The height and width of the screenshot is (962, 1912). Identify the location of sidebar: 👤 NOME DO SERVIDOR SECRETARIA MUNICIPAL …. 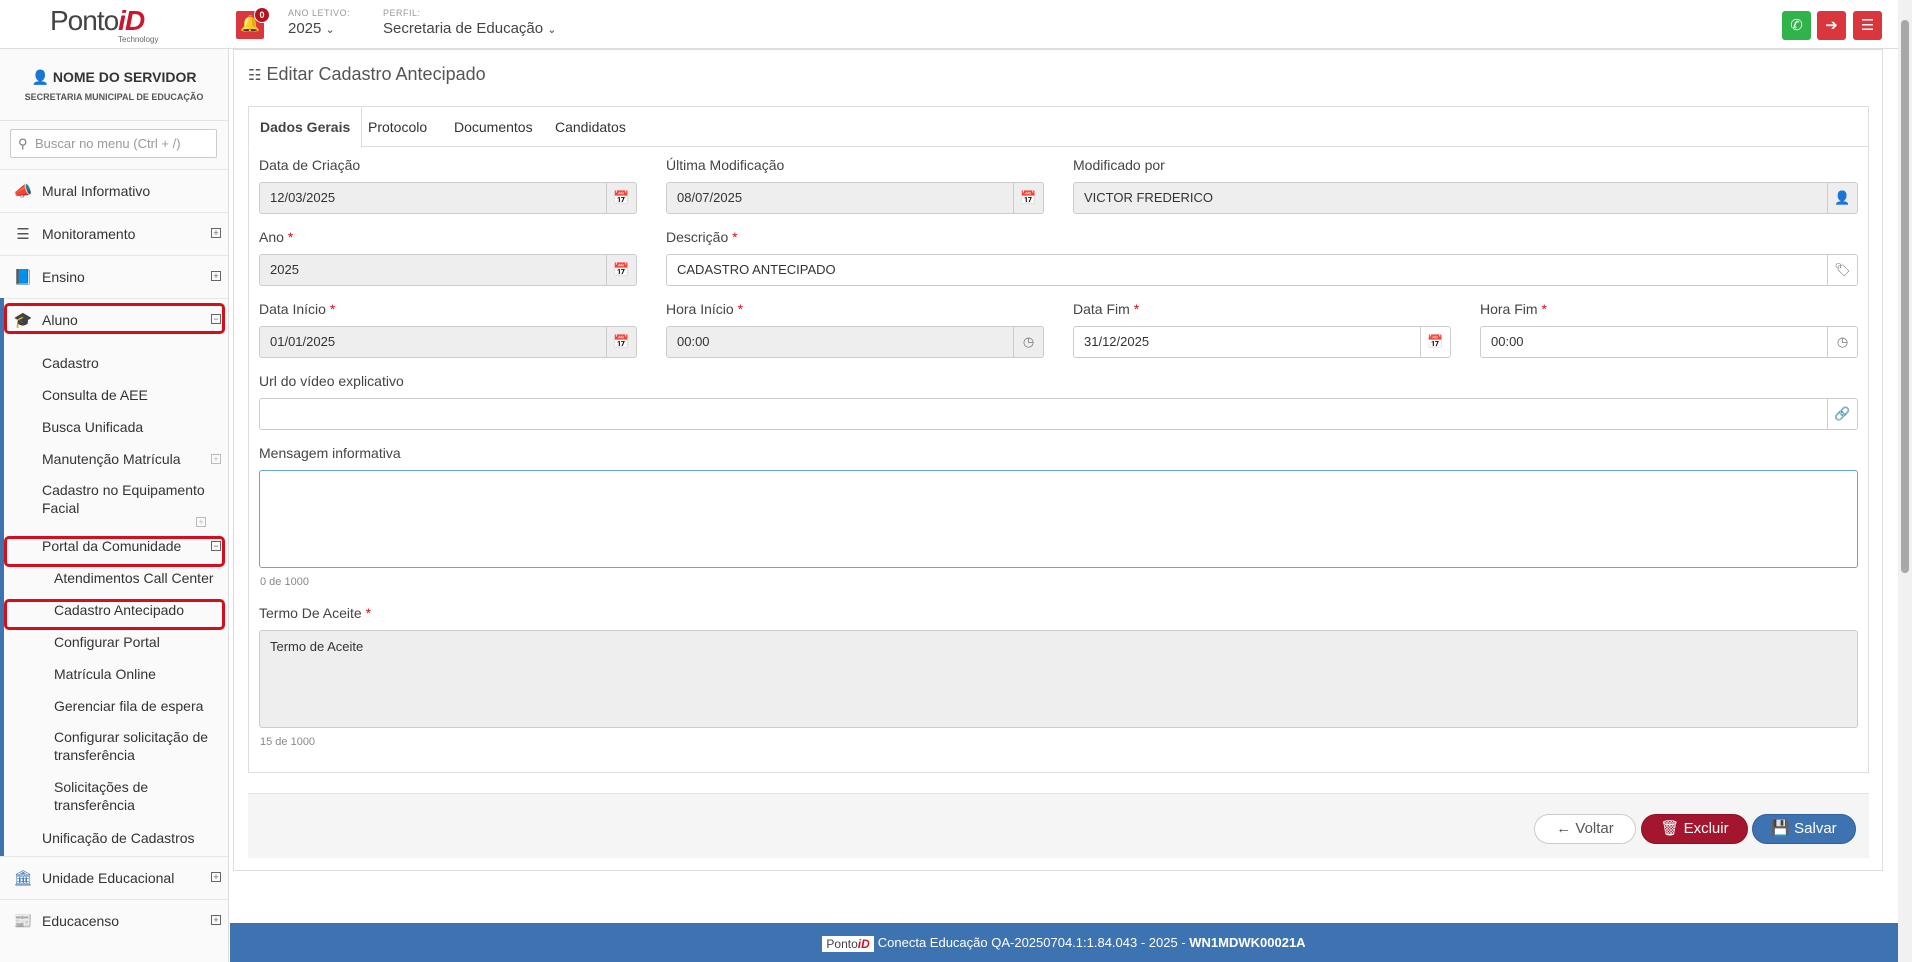
(114, 505).